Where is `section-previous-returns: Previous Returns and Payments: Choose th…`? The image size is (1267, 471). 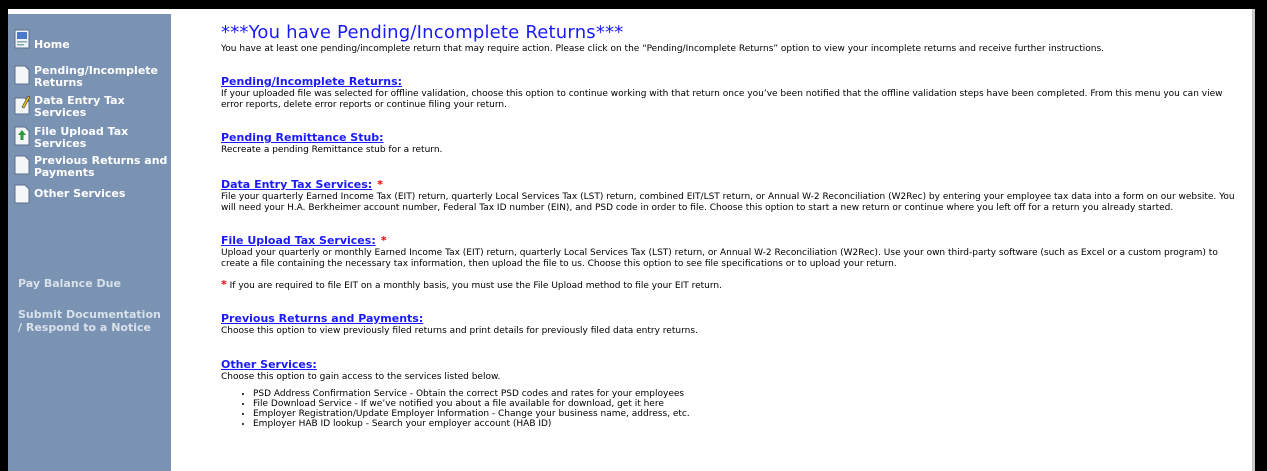 section-previous-returns: Previous Returns and Payments: Choose th… is located at coordinates (733, 322).